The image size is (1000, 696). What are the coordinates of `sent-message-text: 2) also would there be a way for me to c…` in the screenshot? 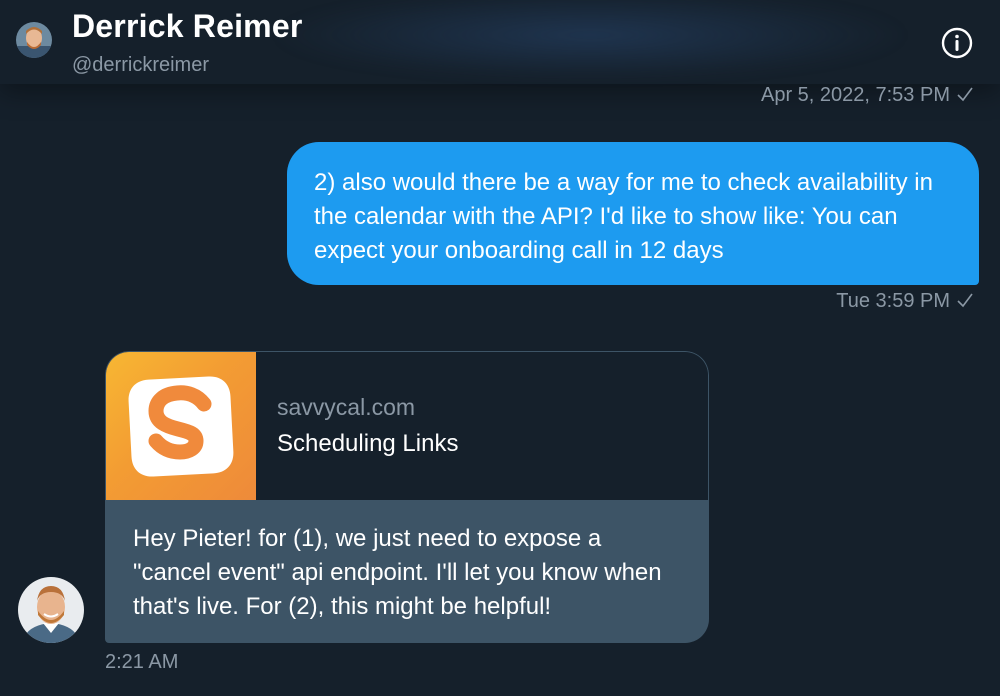 It's located at (623, 216).